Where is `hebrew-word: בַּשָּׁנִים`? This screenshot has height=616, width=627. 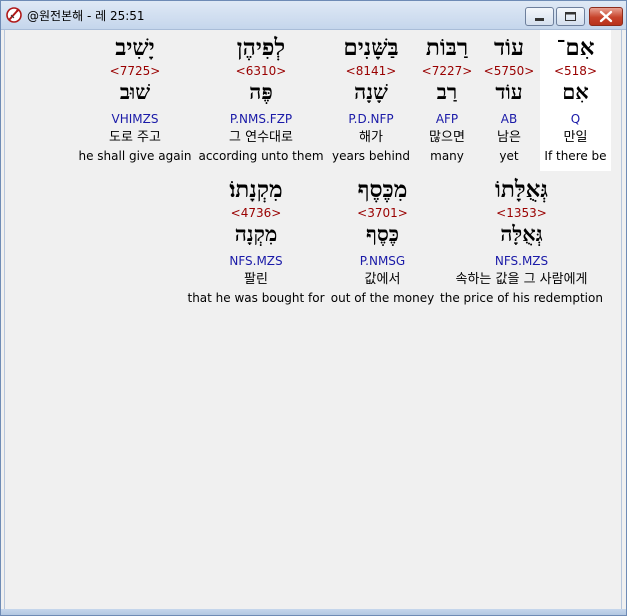
hebrew-word: בַּשָּׁנִים is located at coordinates (371, 48).